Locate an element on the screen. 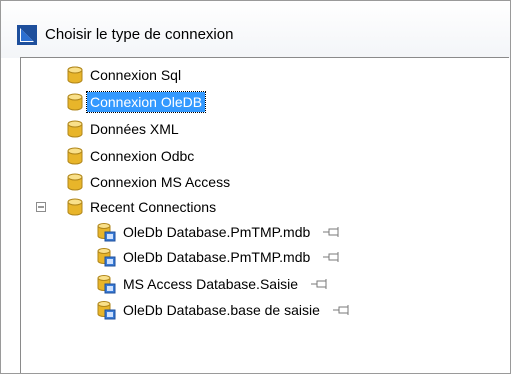  recent-connection-label: MS Access Database.Saisie is located at coordinates (211, 284).